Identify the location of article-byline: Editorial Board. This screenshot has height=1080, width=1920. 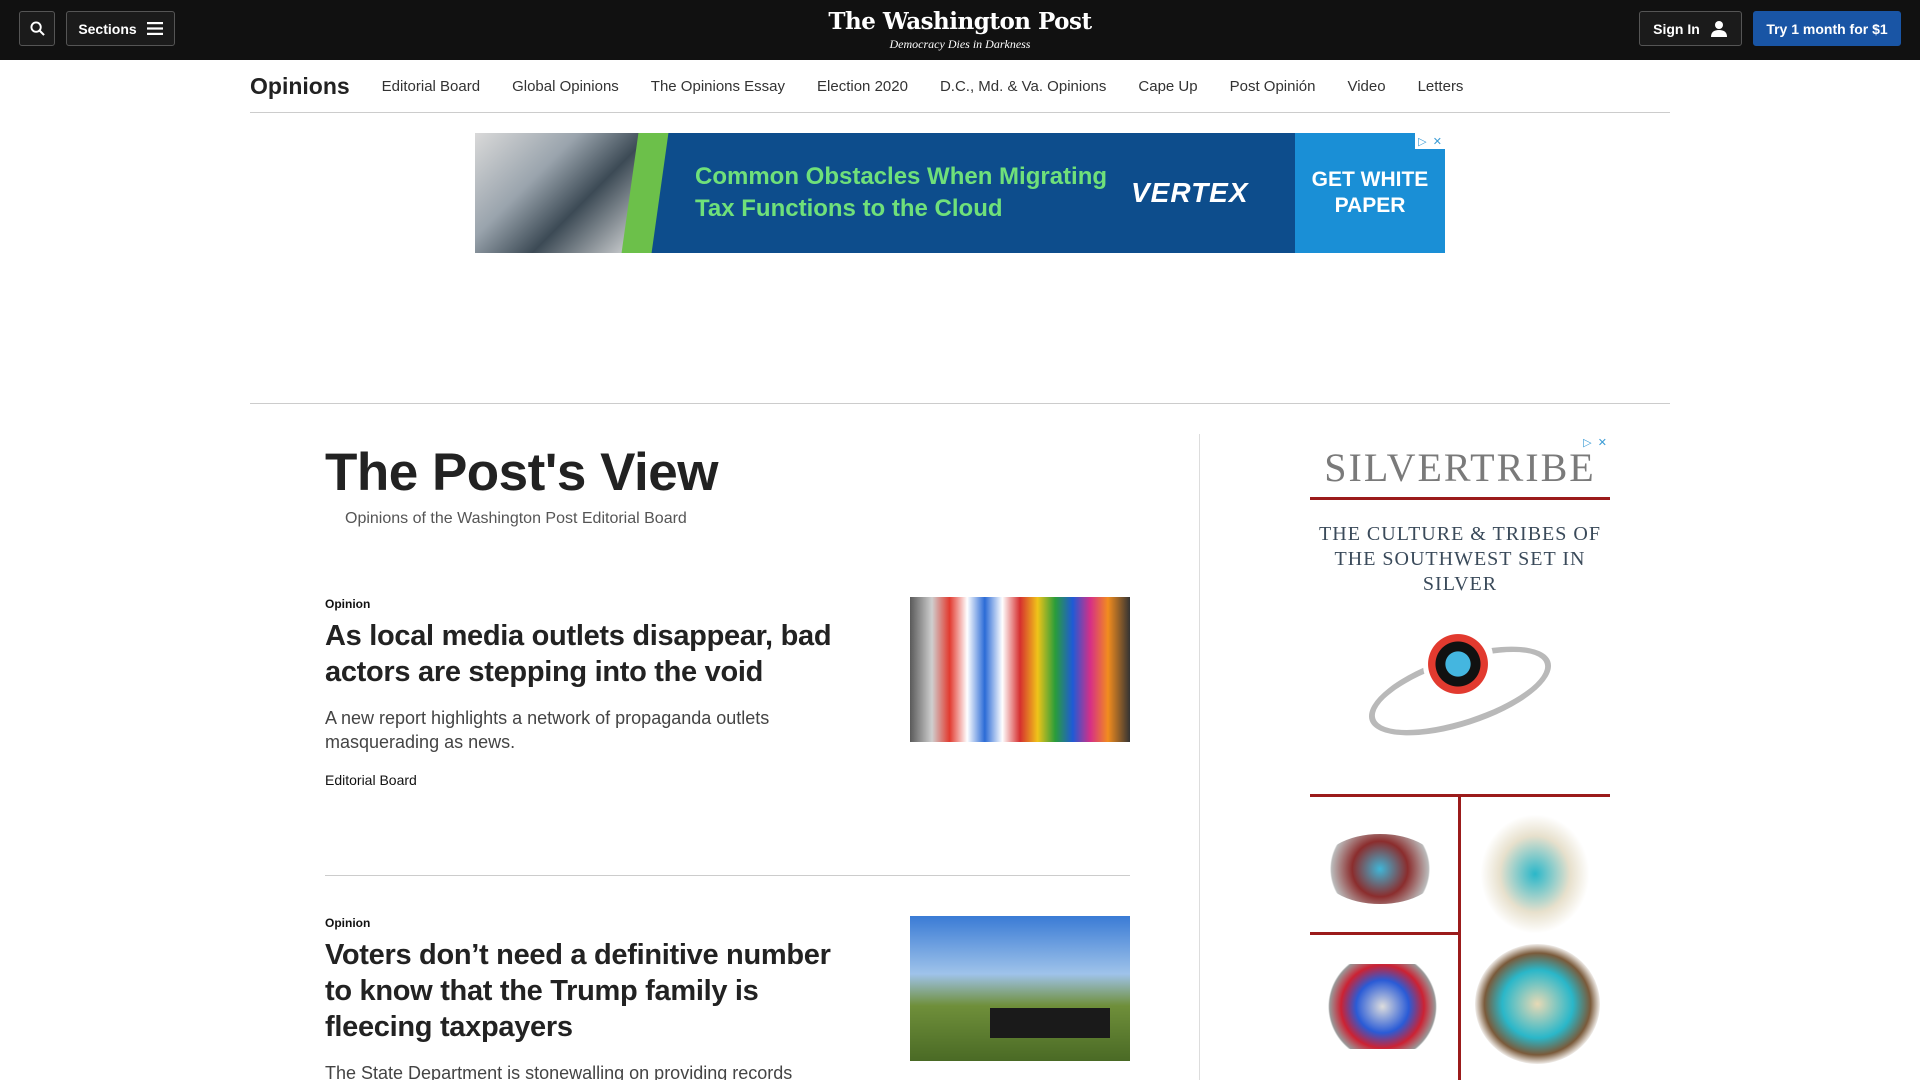
(727, 780).